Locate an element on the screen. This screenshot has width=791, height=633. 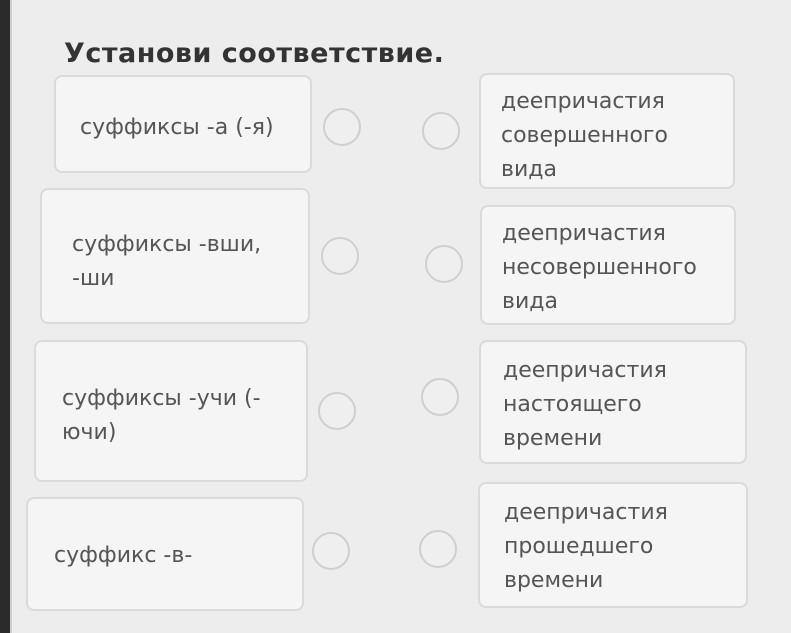
right-card-3: деепричастия настоящего времени is located at coordinates (613, 402).